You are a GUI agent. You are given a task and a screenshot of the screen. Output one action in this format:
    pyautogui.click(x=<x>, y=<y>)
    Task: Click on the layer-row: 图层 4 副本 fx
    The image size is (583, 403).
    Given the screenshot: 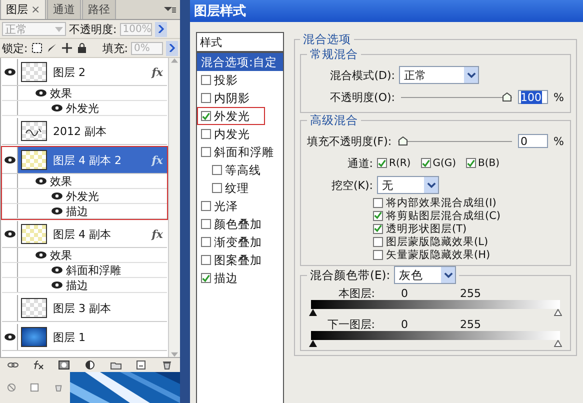 What is the action you would take?
    pyautogui.click(x=84, y=234)
    